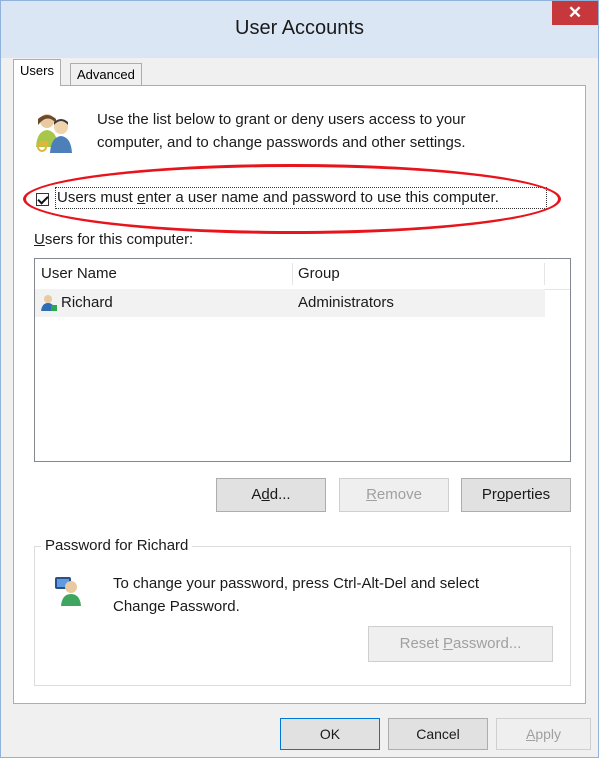  What do you see at coordinates (265, 494) in the screenshot?
I see `add-label-accel: d` at bounding box center [265, 494].